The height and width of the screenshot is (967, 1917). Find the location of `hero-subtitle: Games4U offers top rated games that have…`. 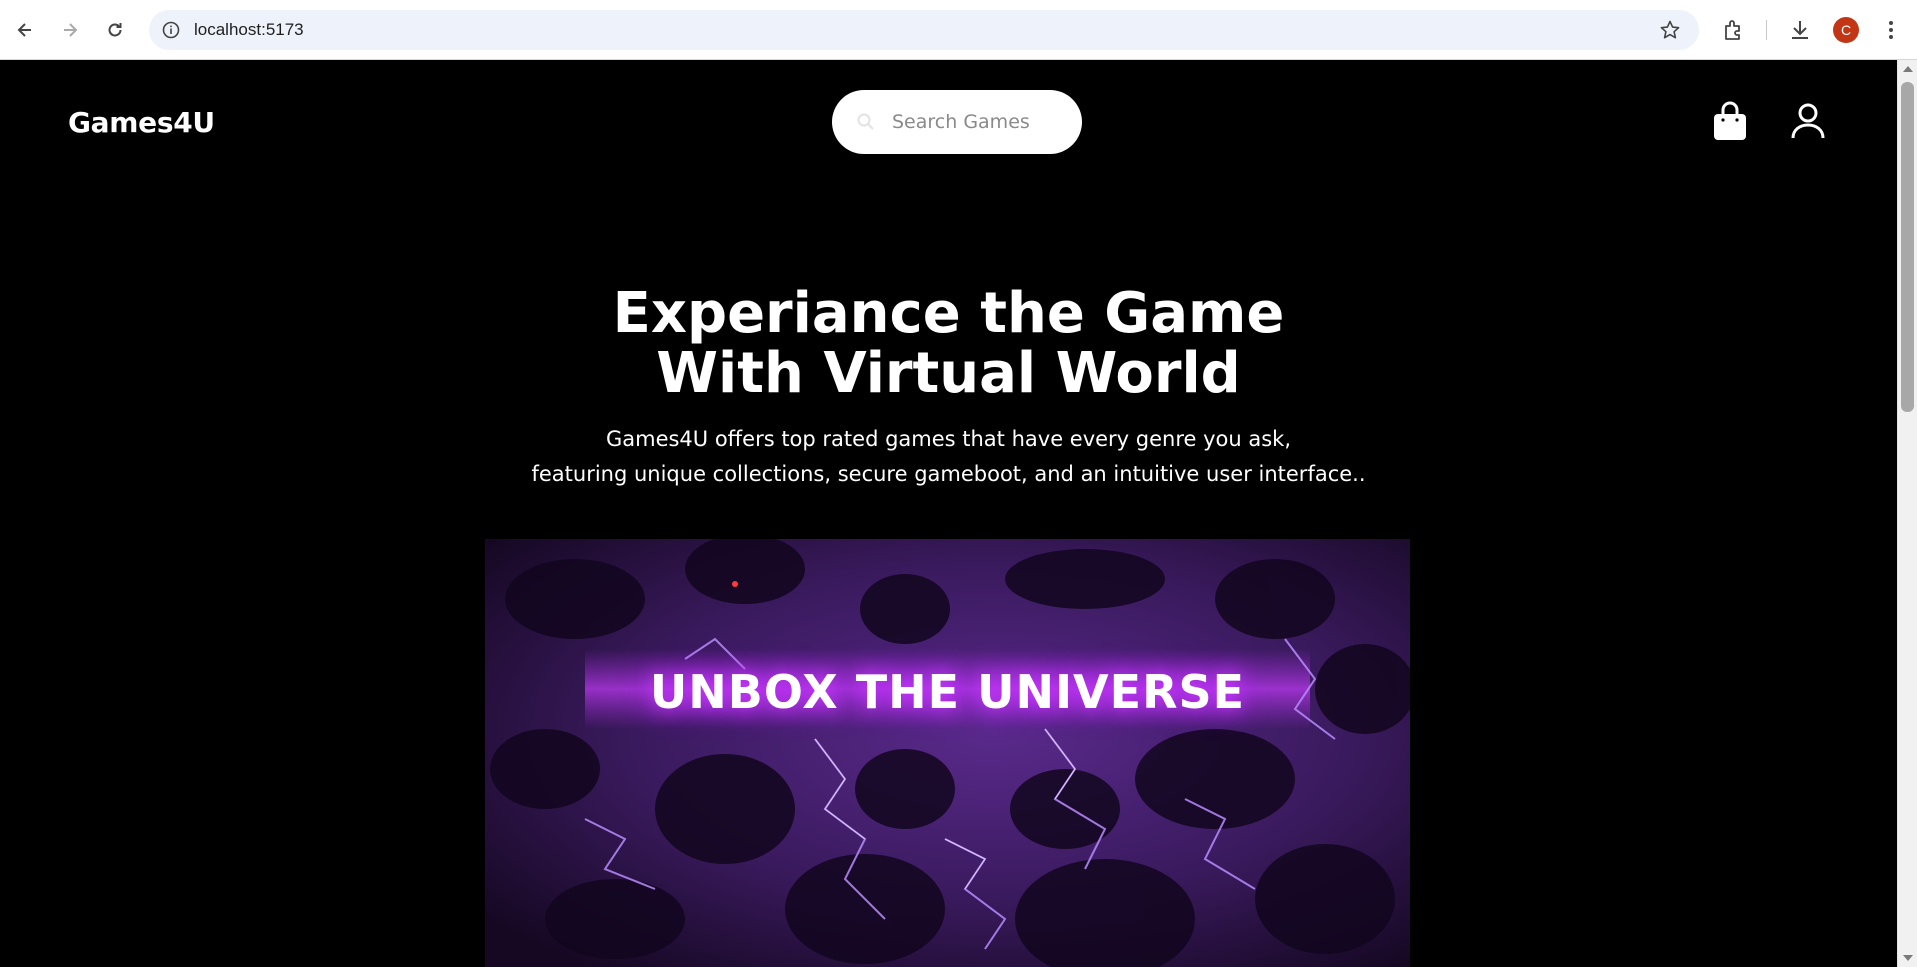

hero-subtitle: Games4U offers top rated games that have… is located at coordinates (948, 457).